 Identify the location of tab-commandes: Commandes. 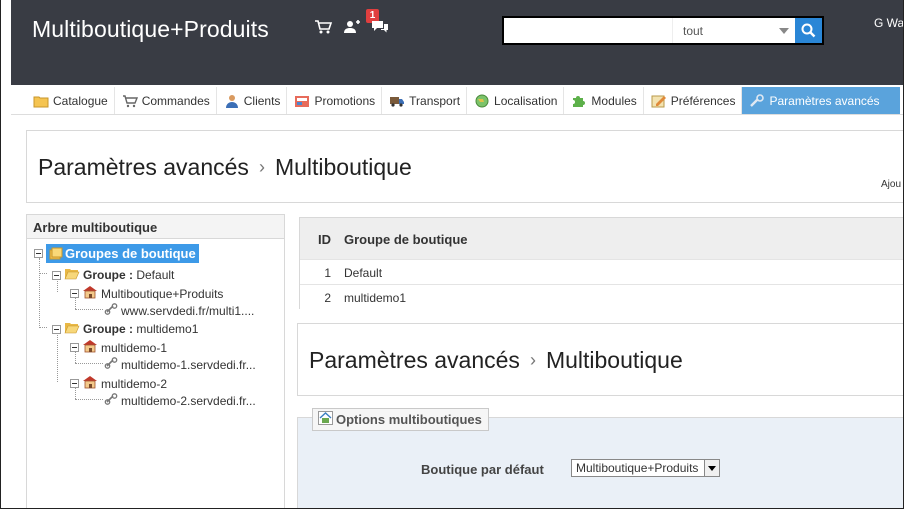
(165, 100).